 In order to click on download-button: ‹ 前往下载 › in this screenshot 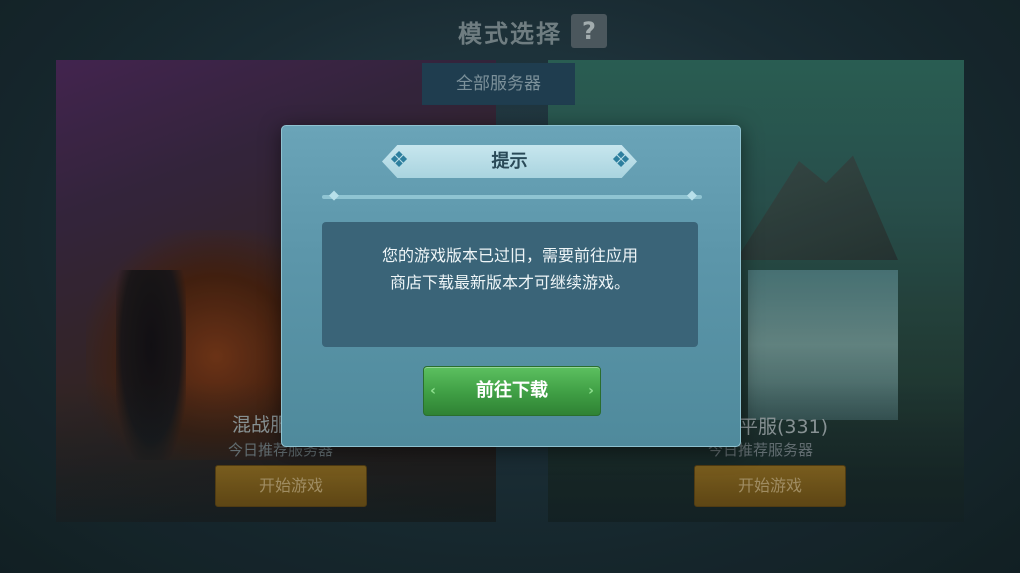, I will do `click(512, 391)`.